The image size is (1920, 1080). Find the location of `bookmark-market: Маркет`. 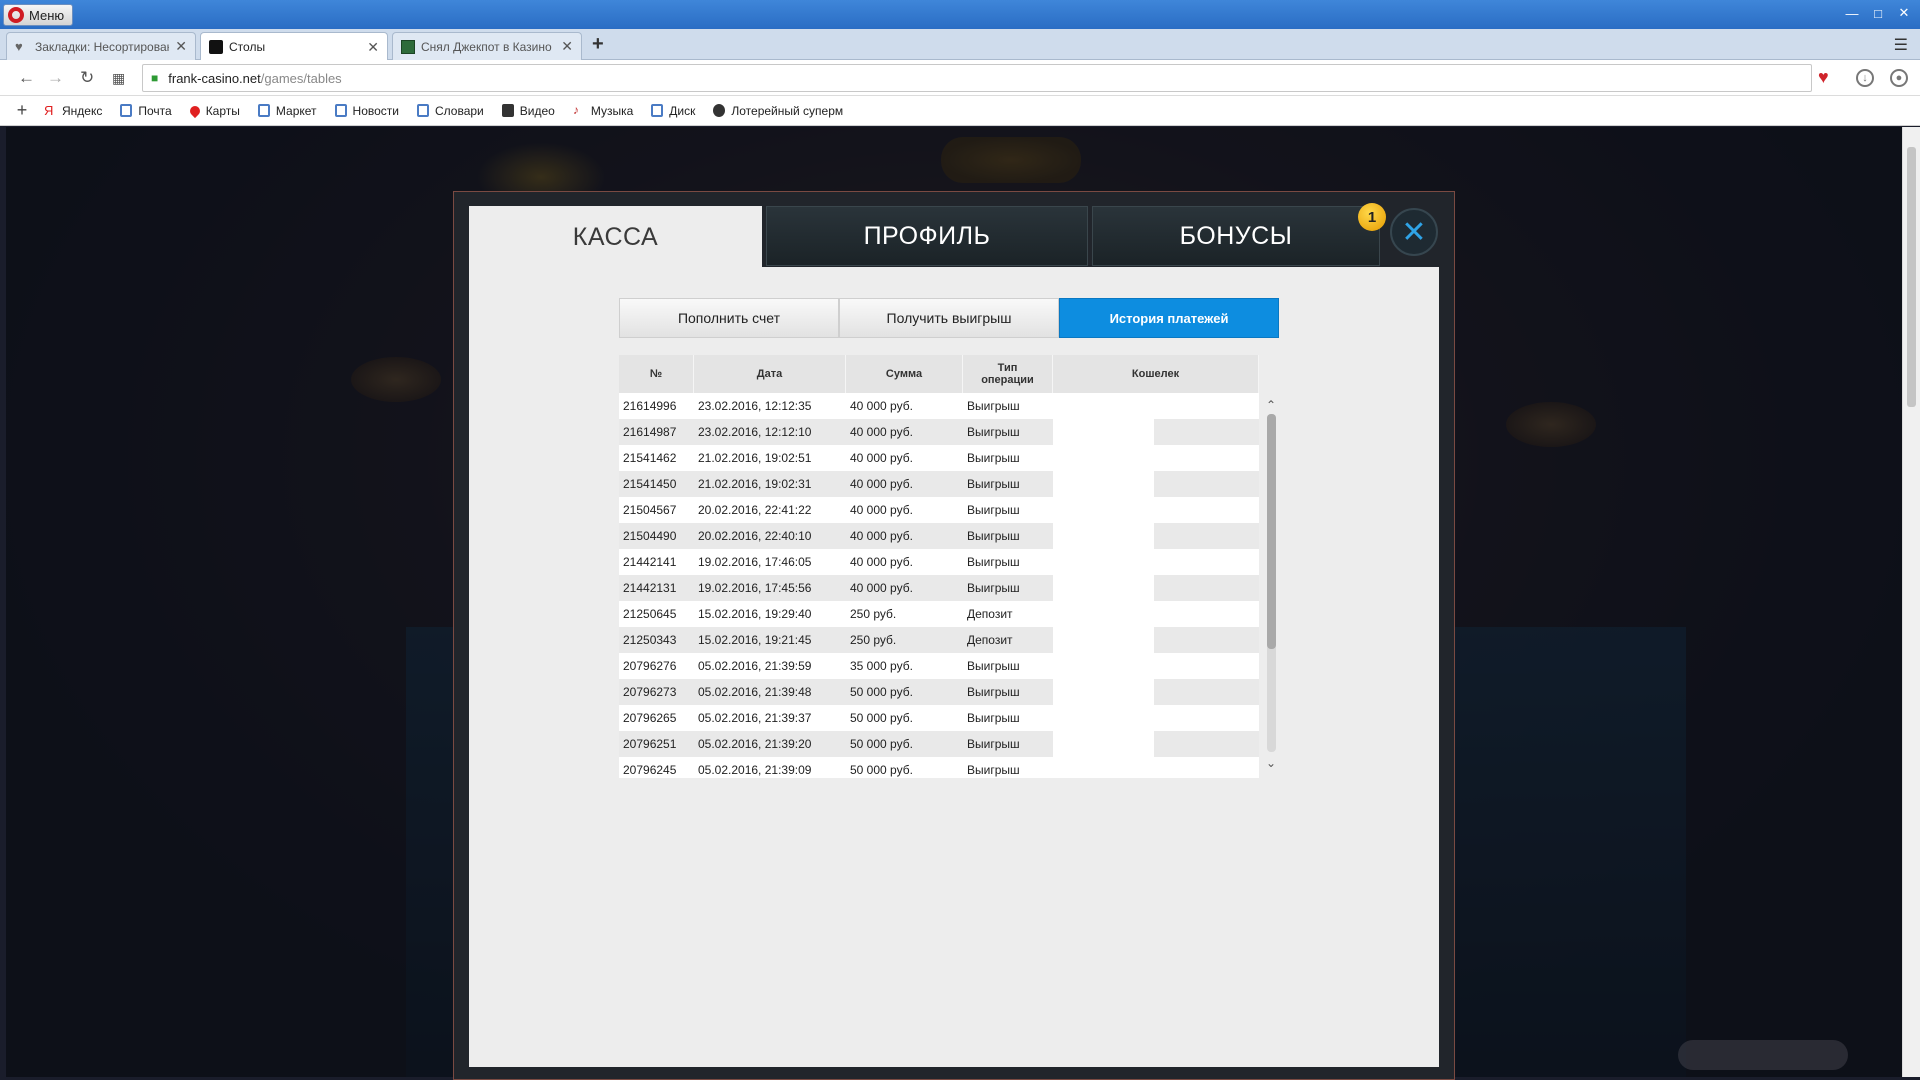

bookmark-market: Маркет is located at coordinates (287, 111).